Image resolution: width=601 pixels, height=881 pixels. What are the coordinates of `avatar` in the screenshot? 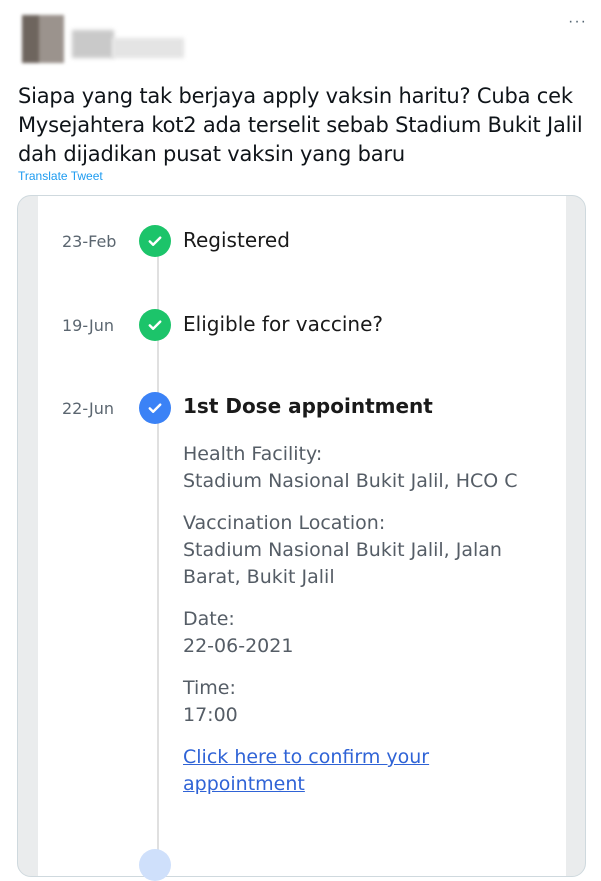 It's located at (43, 39).